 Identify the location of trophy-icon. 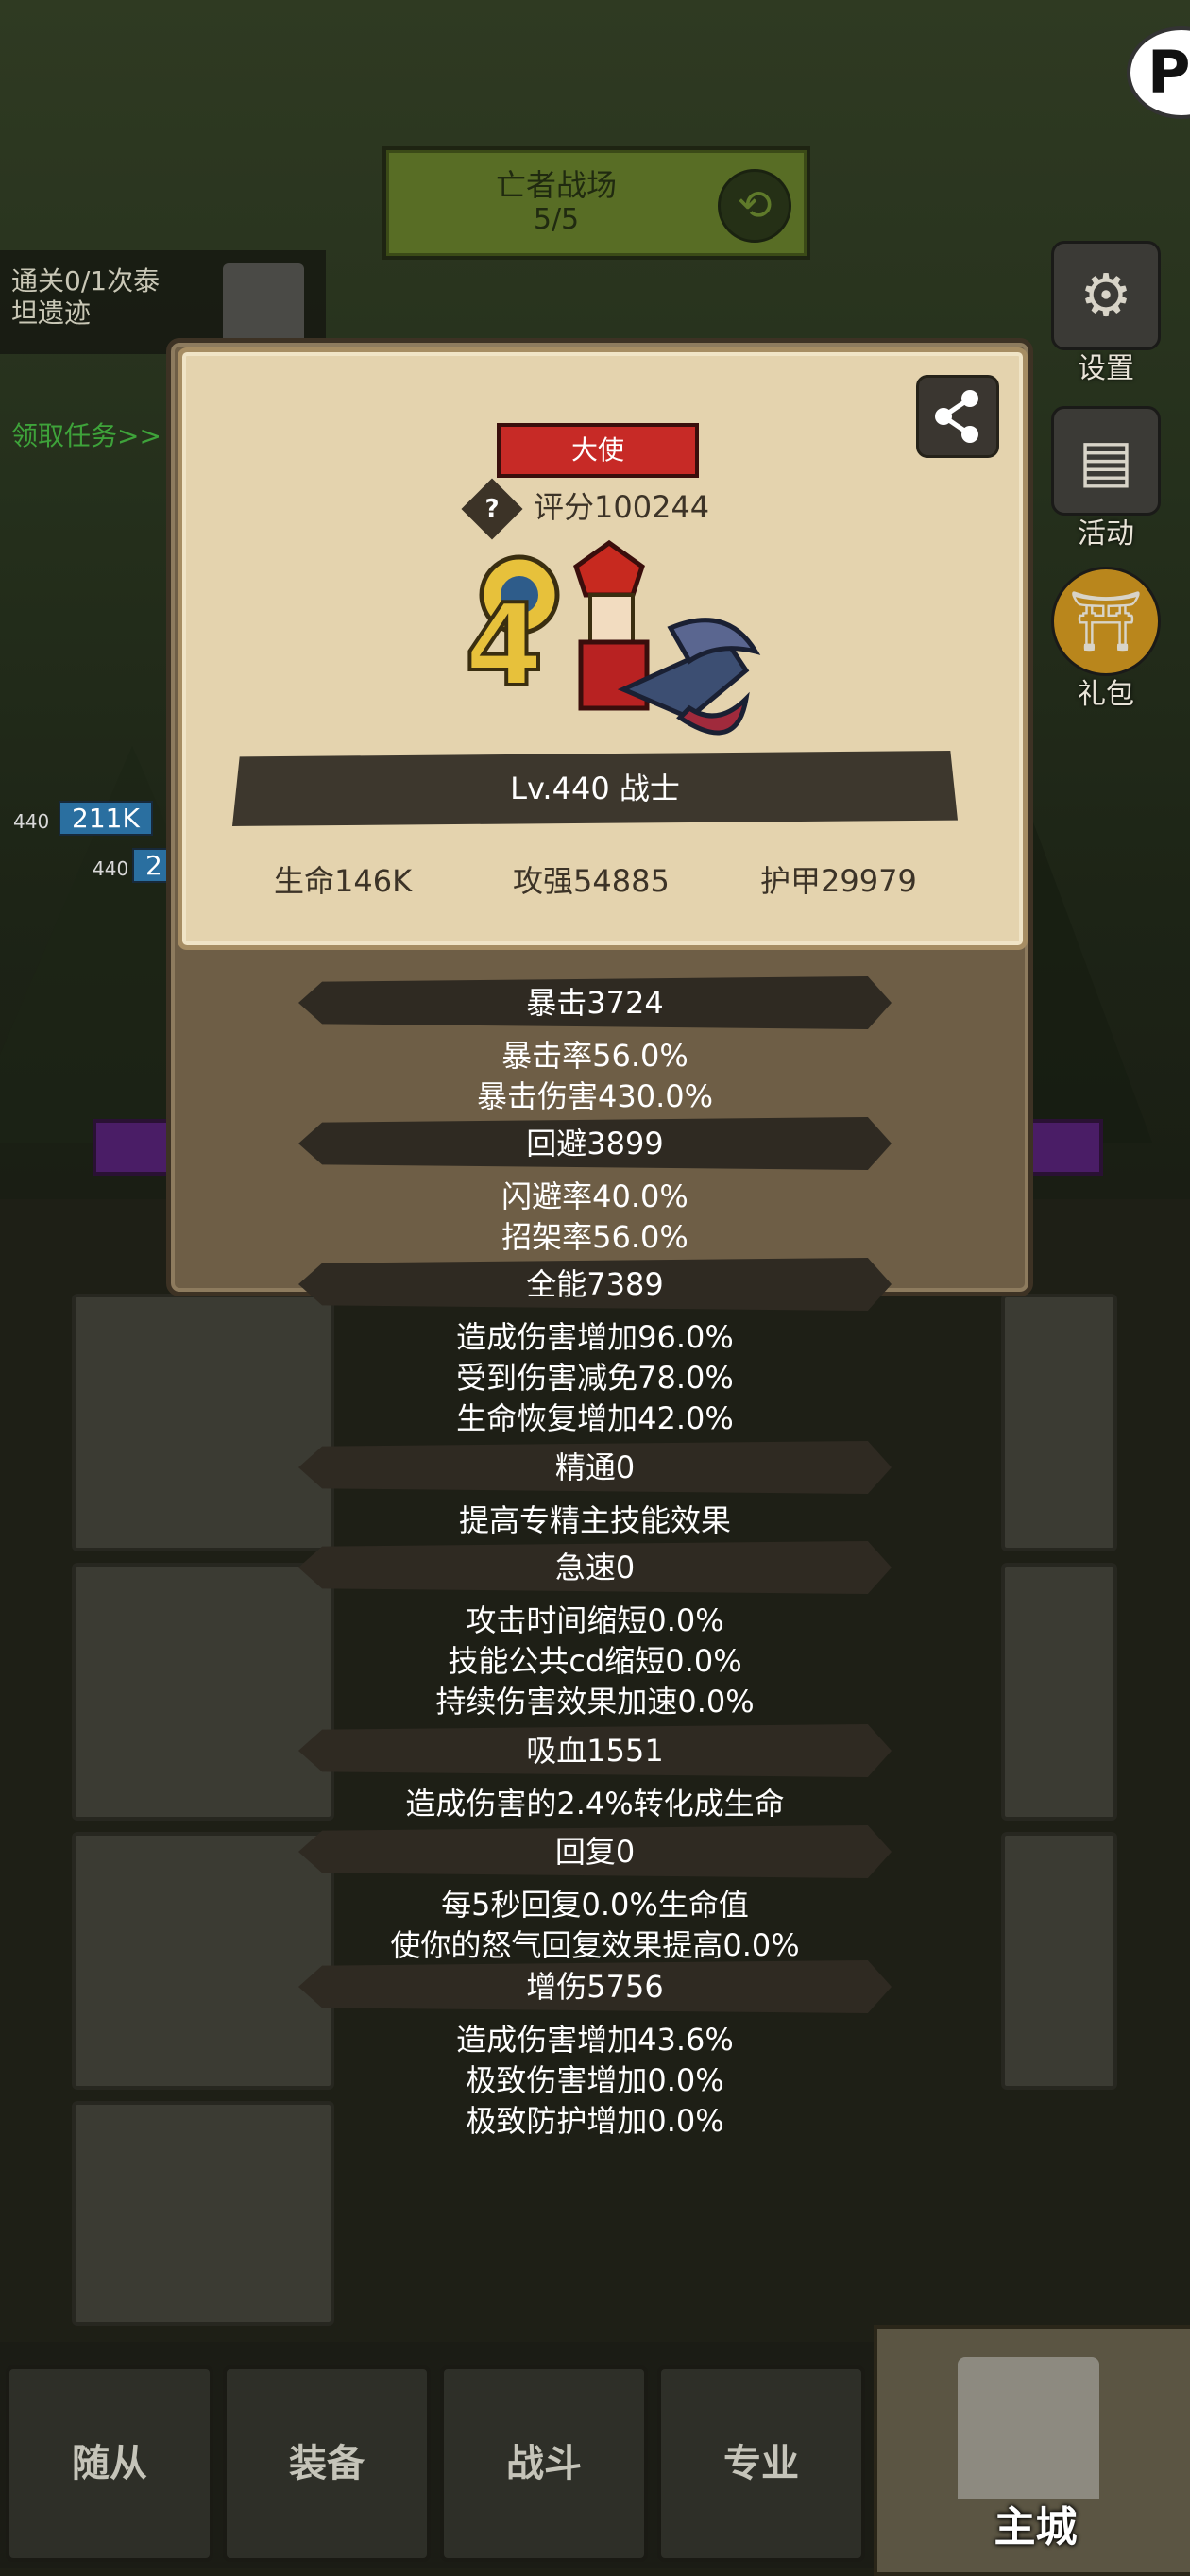
(263, 304).